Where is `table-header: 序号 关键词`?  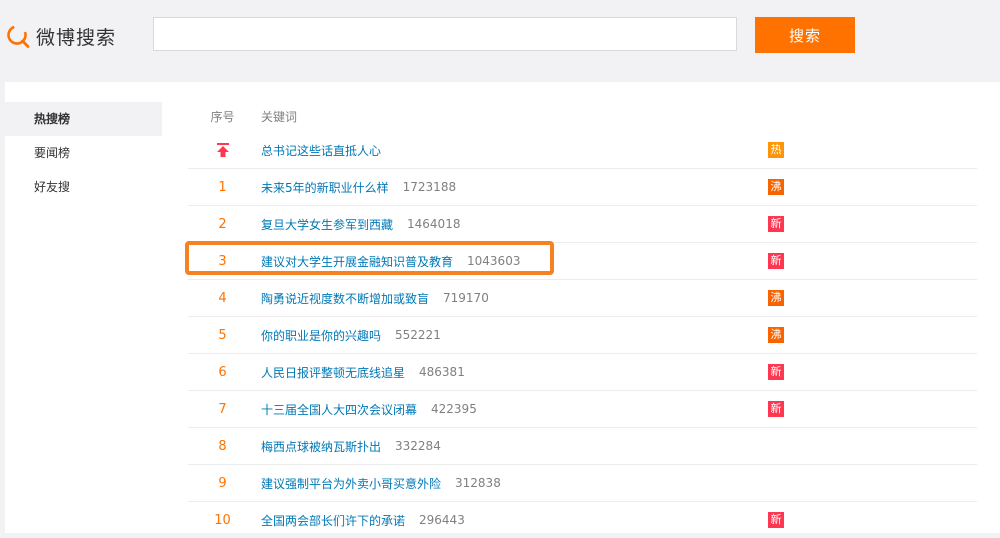 table-header: 序号 关键词 is located at coordinates (582, 117).